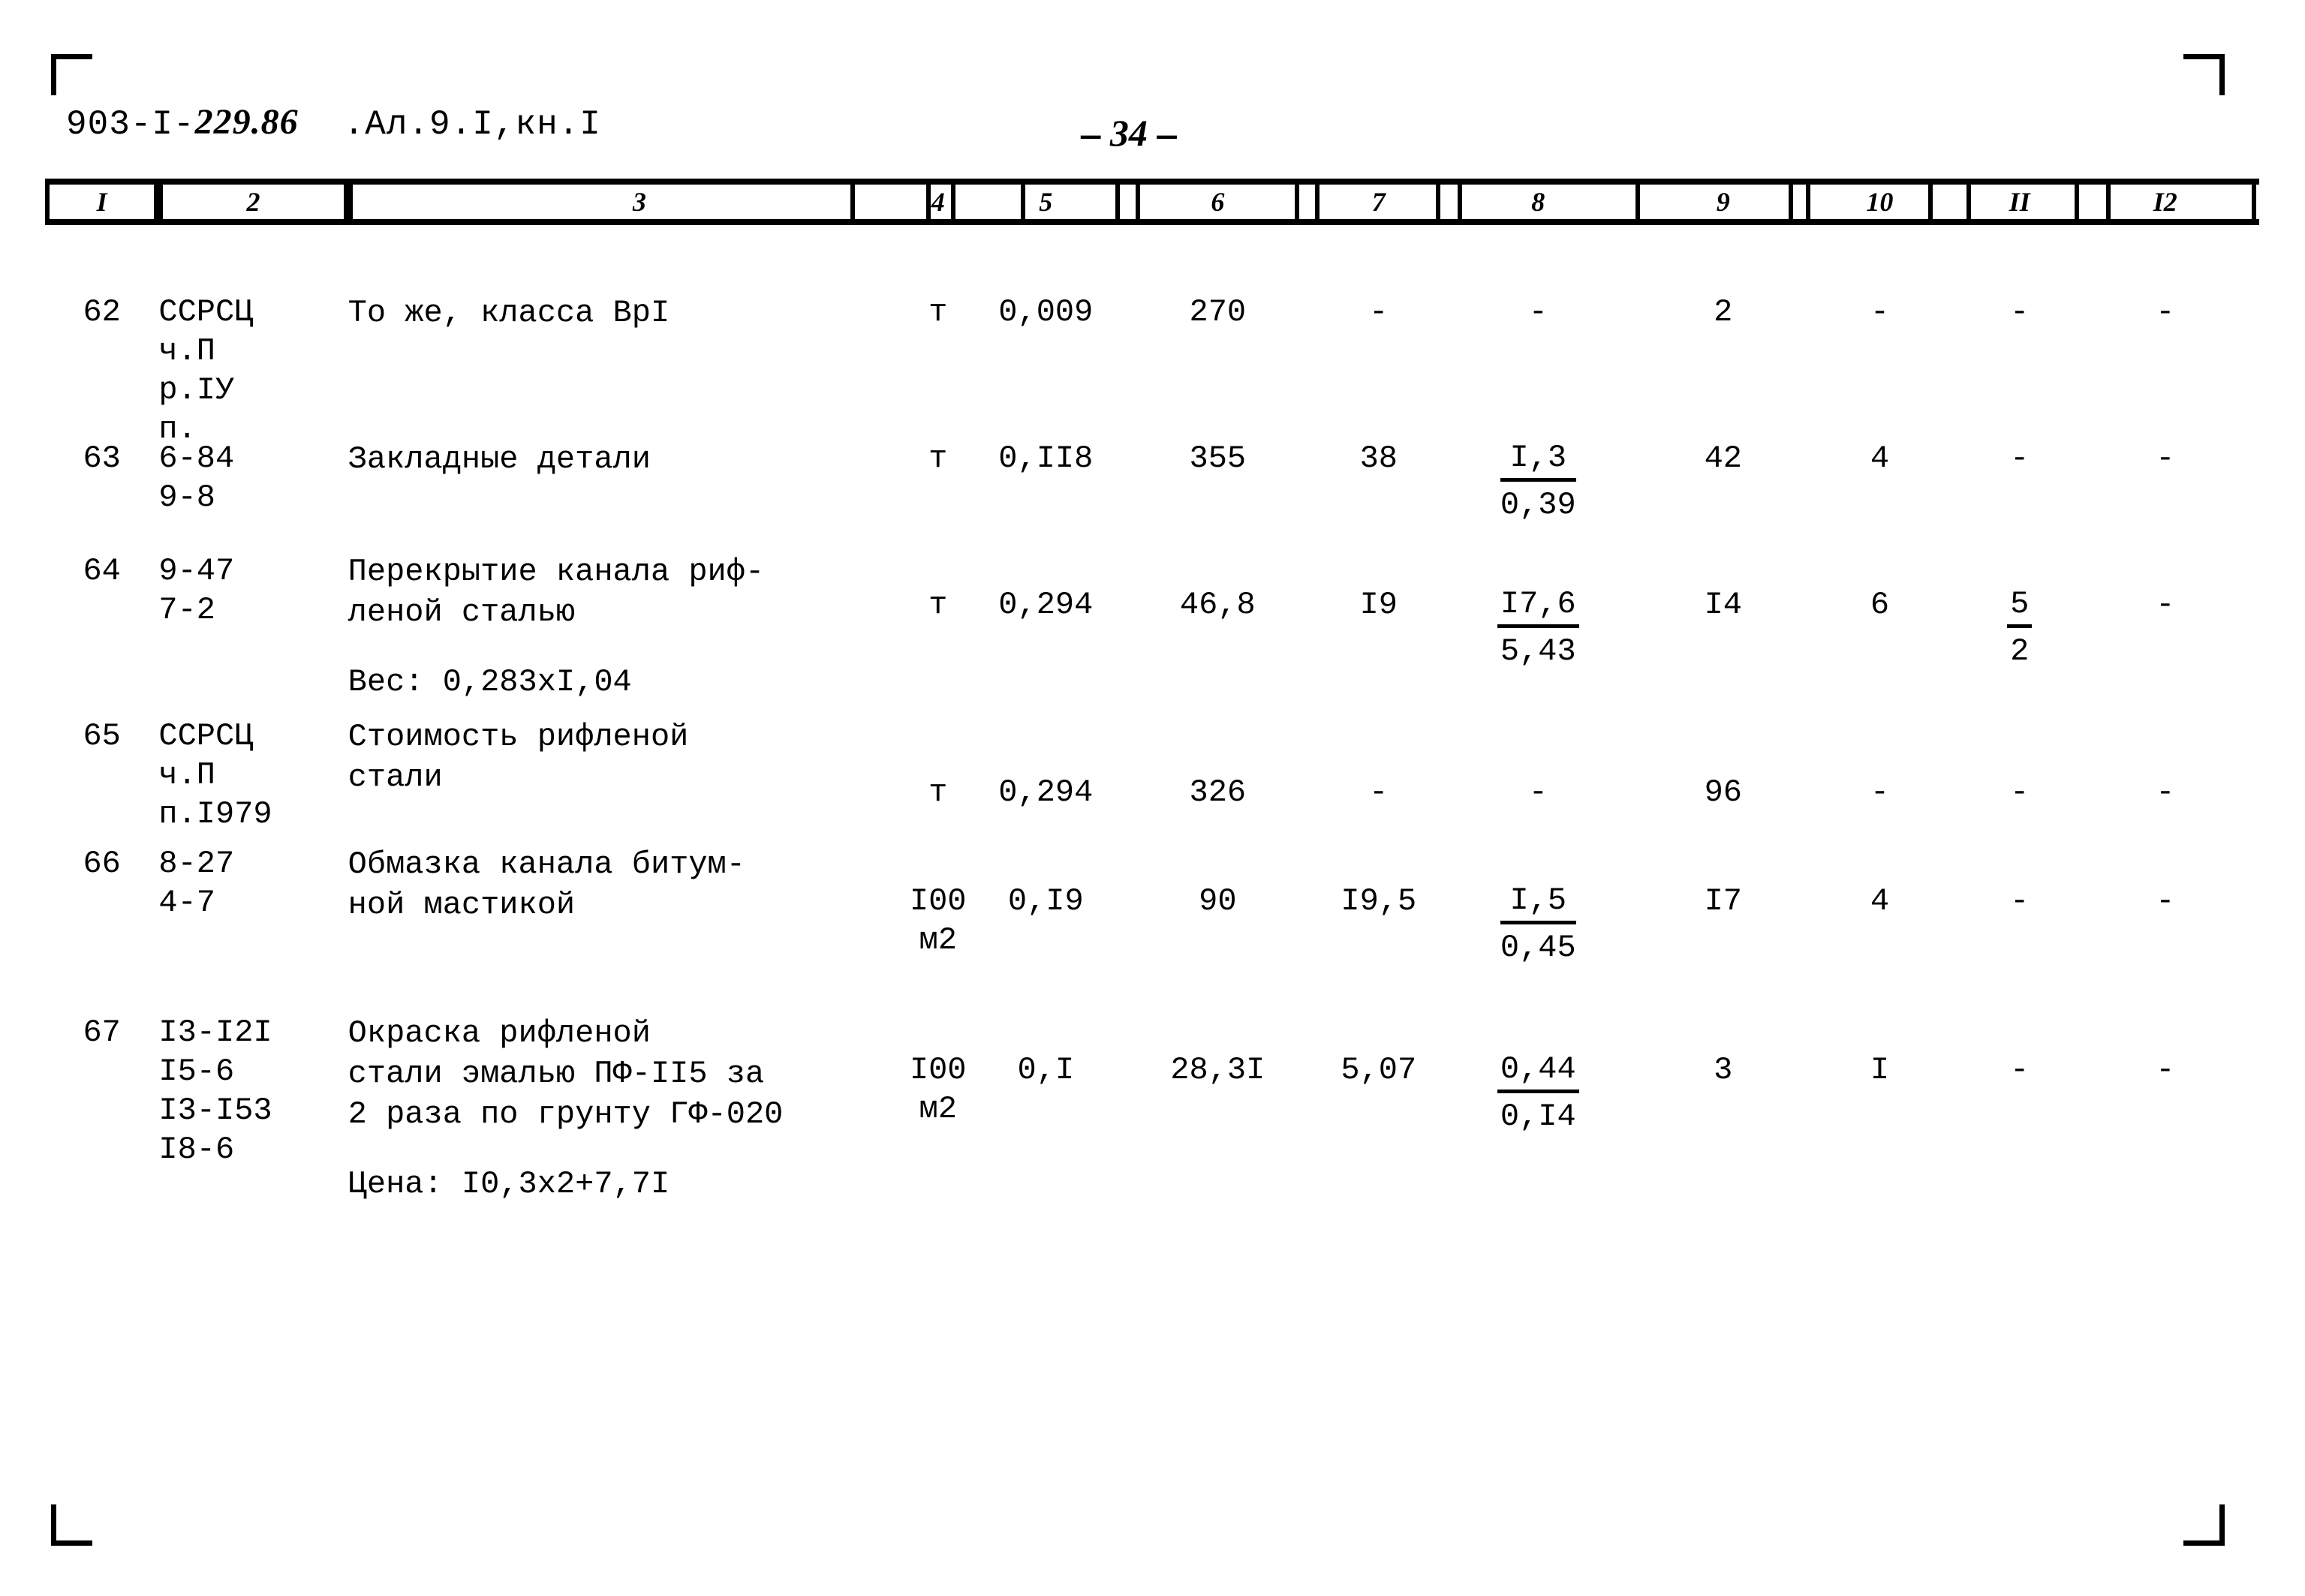 Image resolution: width=2305 pixels, height=1596 pixels. I want to click on row-description-note: Вес: 0,283xI,04, so click(490, 682).